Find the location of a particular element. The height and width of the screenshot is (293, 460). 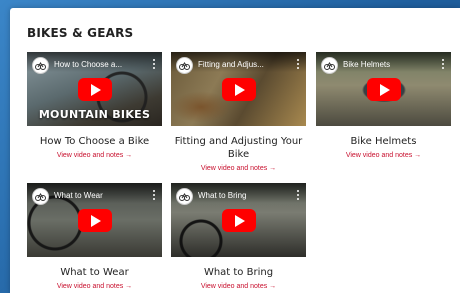

card-title: Bike Helmets is located at coordinates (383, 141).